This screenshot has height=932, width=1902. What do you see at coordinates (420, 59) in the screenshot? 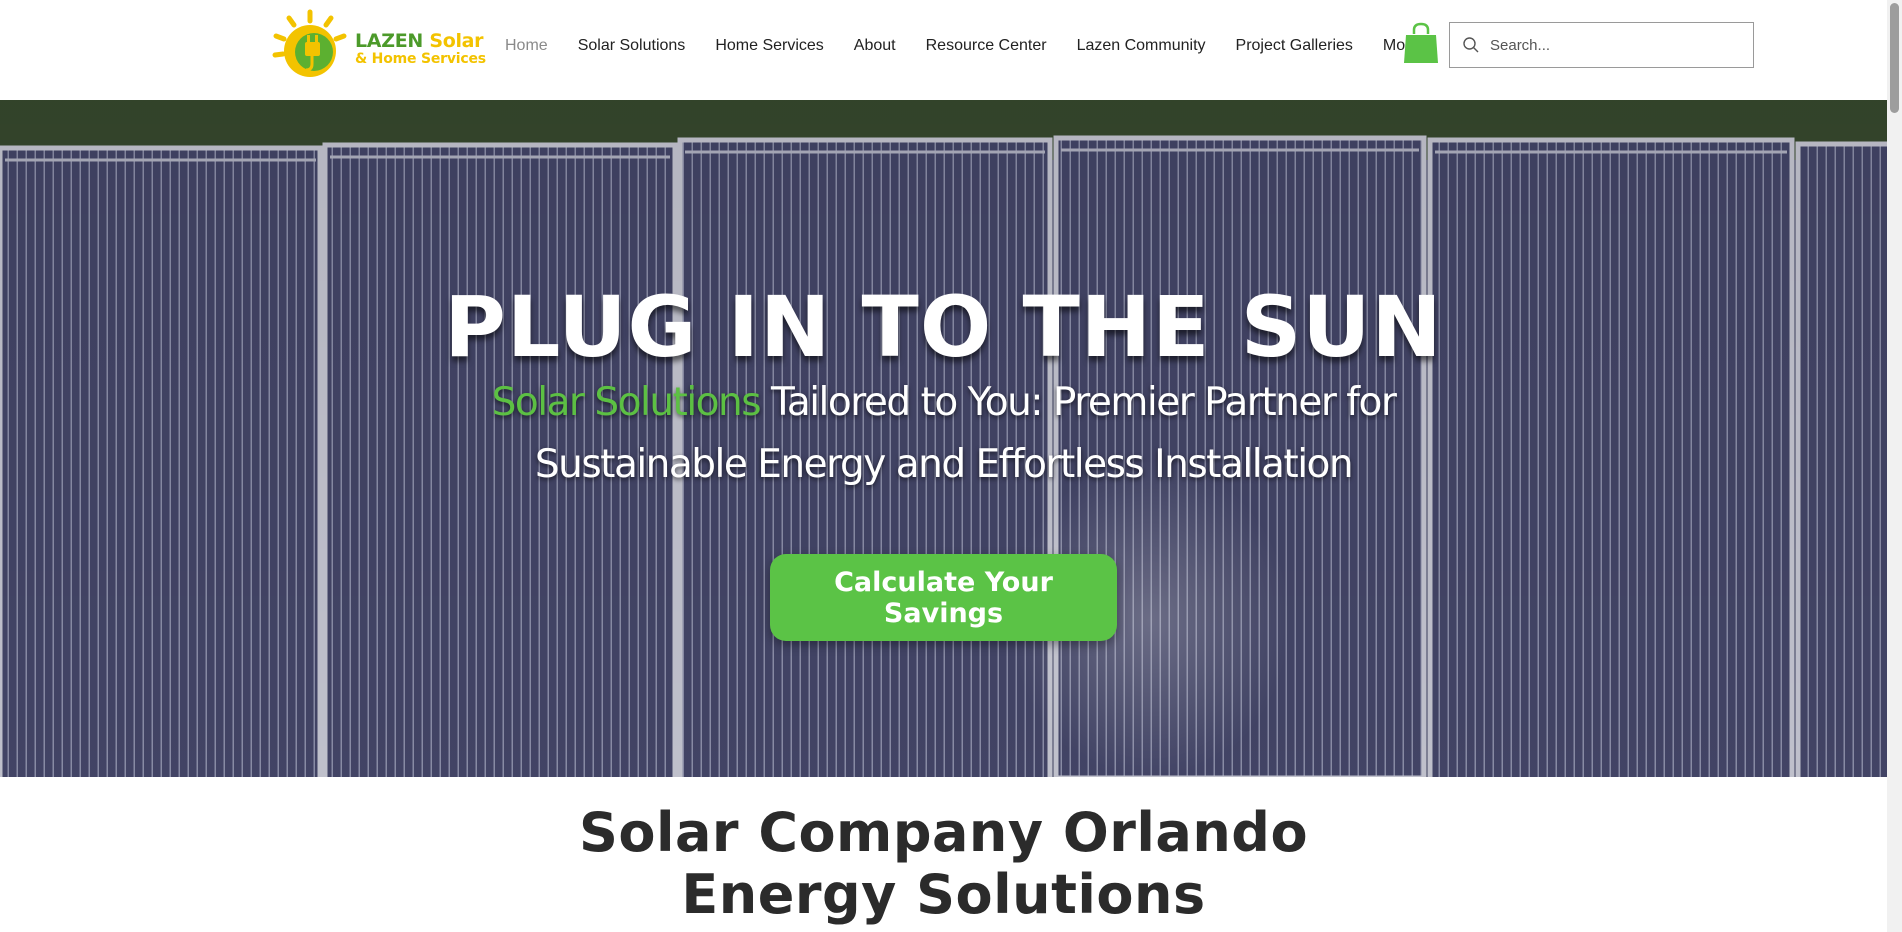
I see `logo-tagline: & Home Services` at bounding box center [420, 59].